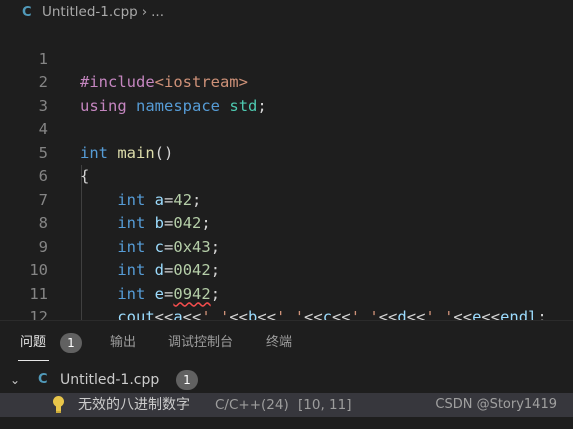  I want to click on tab-output-label: 输出, so click(123, 342).